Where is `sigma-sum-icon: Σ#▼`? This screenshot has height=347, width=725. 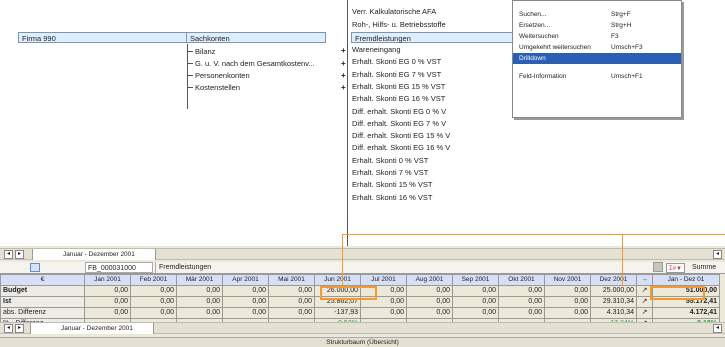
sigma-sum-icon: Σ#▼ is located at coordinates (675, 268).